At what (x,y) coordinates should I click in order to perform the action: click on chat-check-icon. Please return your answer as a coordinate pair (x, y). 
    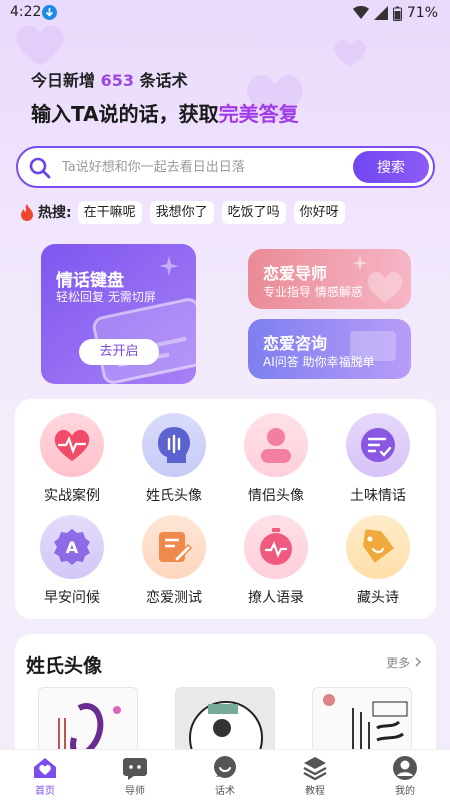
    Looking at the image, I should click on (378, 445).